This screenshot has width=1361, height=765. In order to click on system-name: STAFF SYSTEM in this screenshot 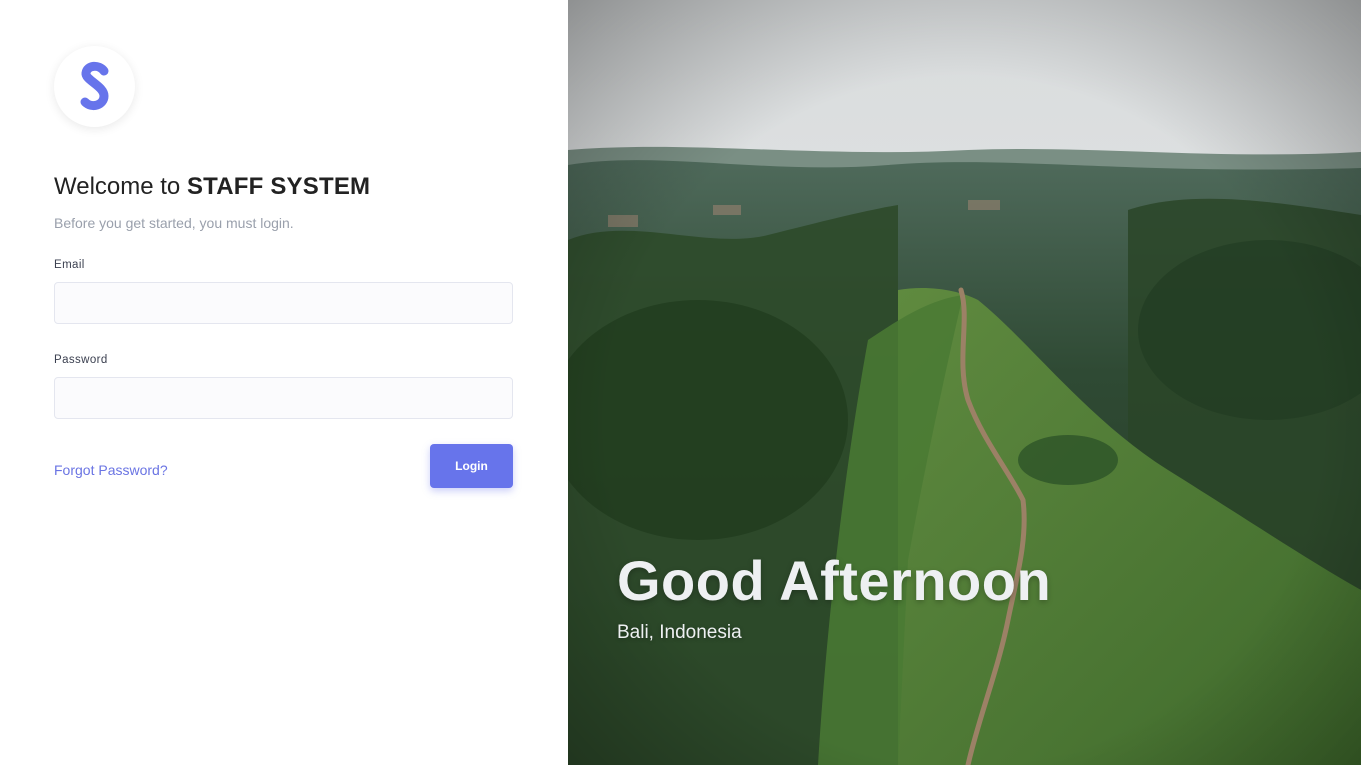, I will do `click(278, 186)`.